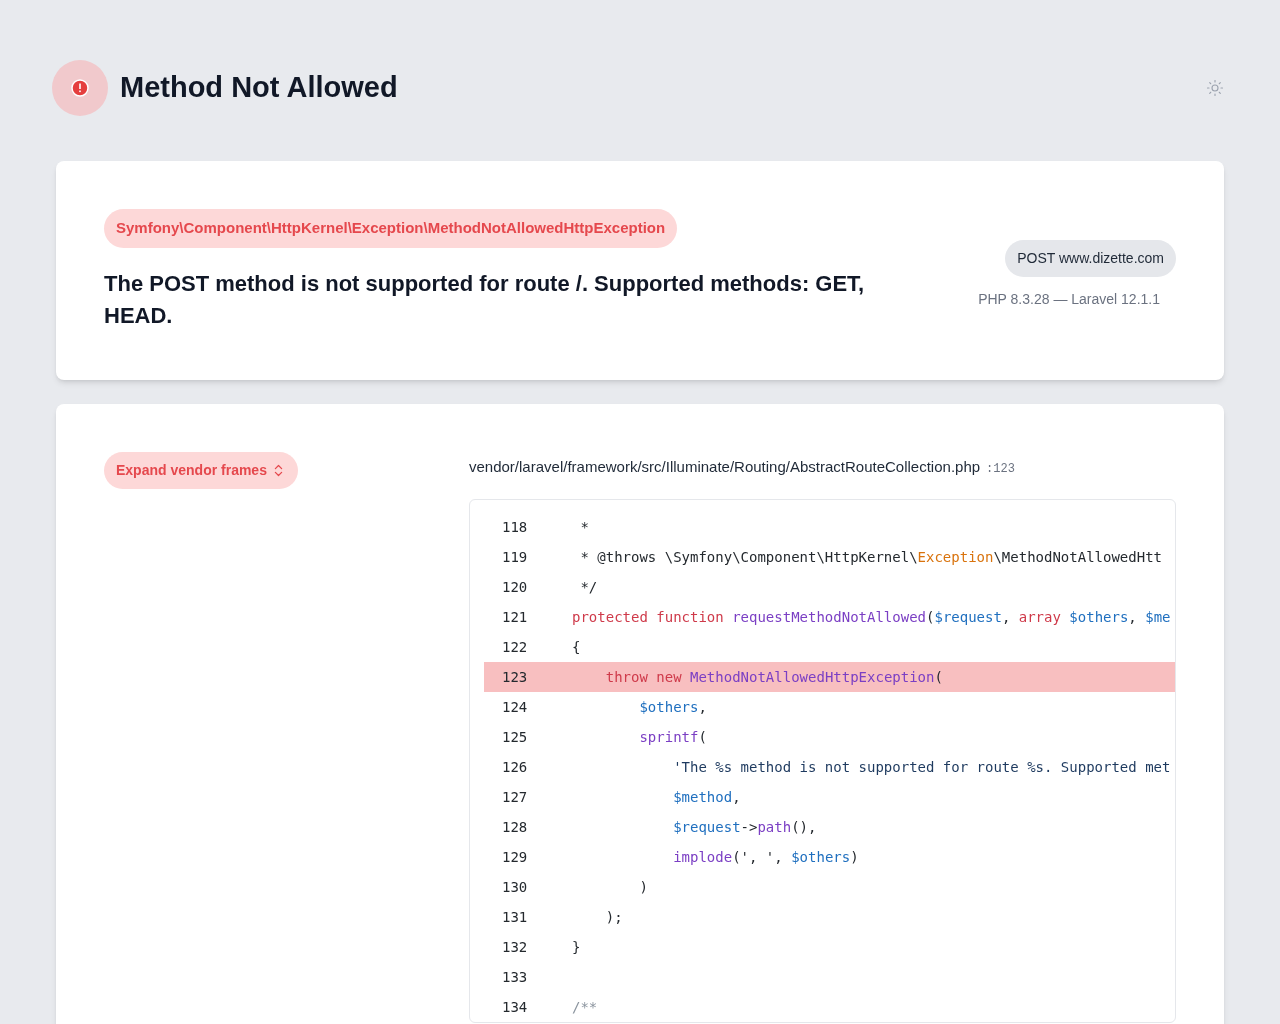  Describe the element at coordinates (515, 917) in the screenshot. I see `code-line-number: 131` at that location.